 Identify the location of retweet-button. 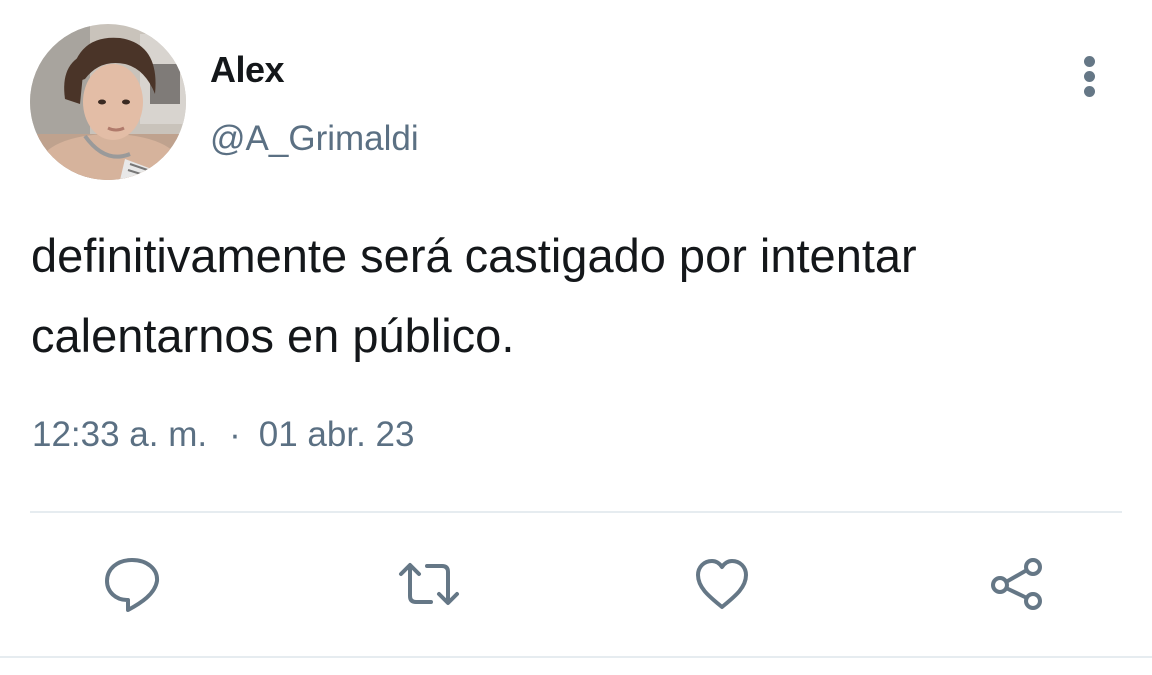
(429, 584).